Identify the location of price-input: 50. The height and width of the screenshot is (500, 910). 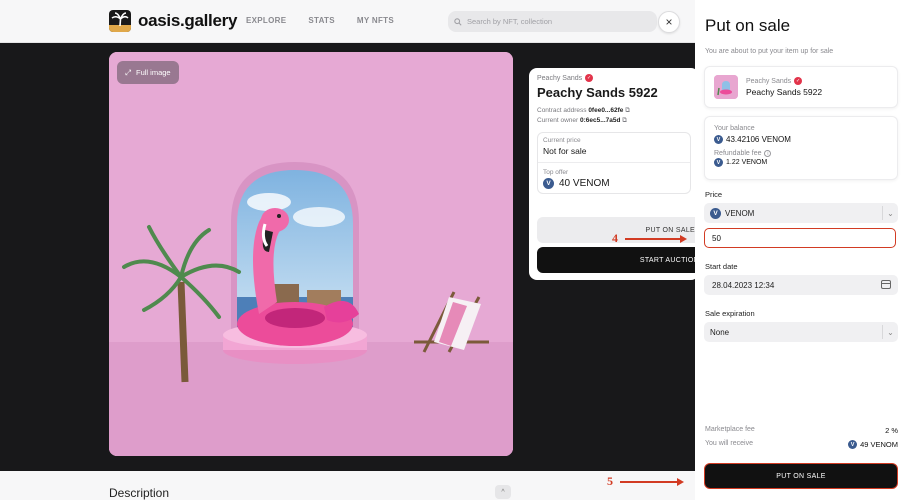
(800, 238).